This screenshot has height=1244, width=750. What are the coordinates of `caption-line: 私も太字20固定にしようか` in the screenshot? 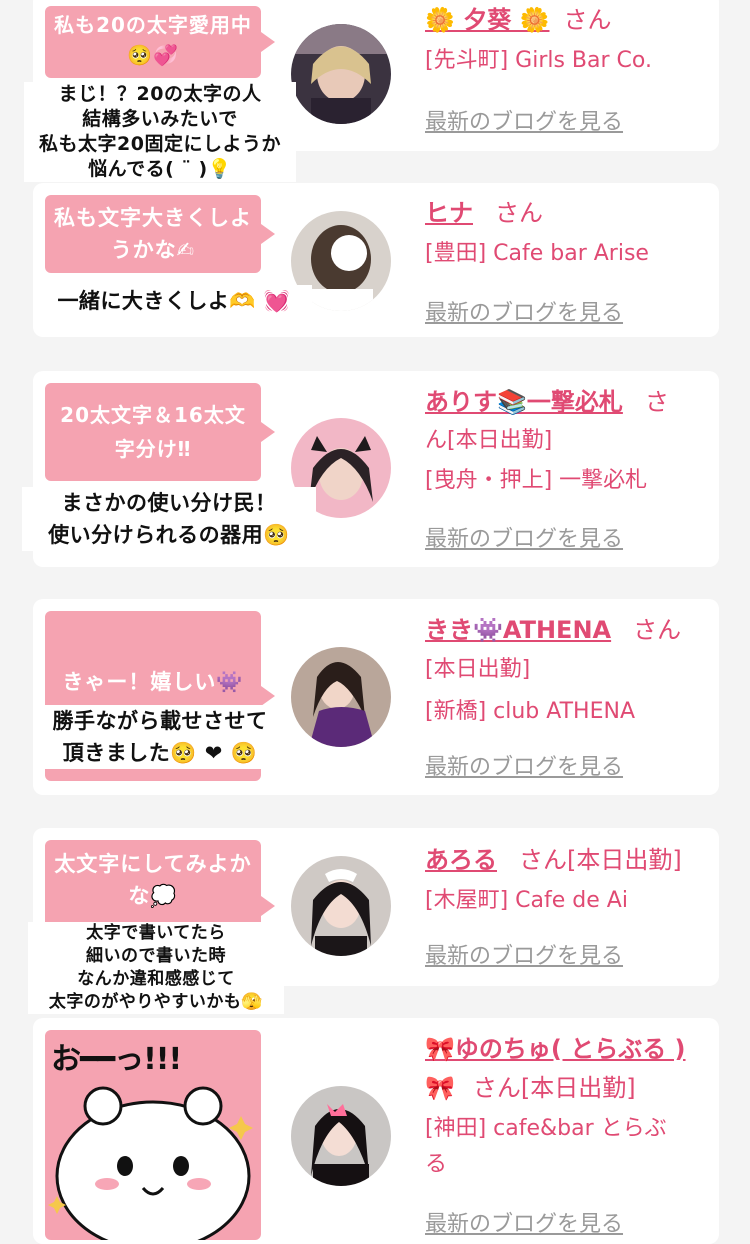 It's located at (160, 144).